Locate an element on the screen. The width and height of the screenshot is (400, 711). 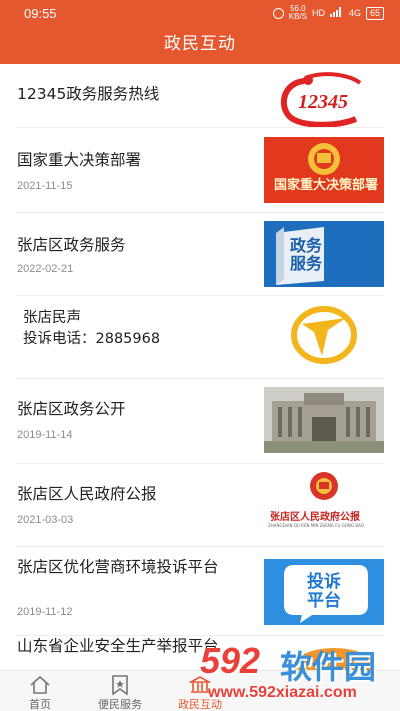
complaint-phone: 投诉电话：2885968 is located at coordinates (92, 339).